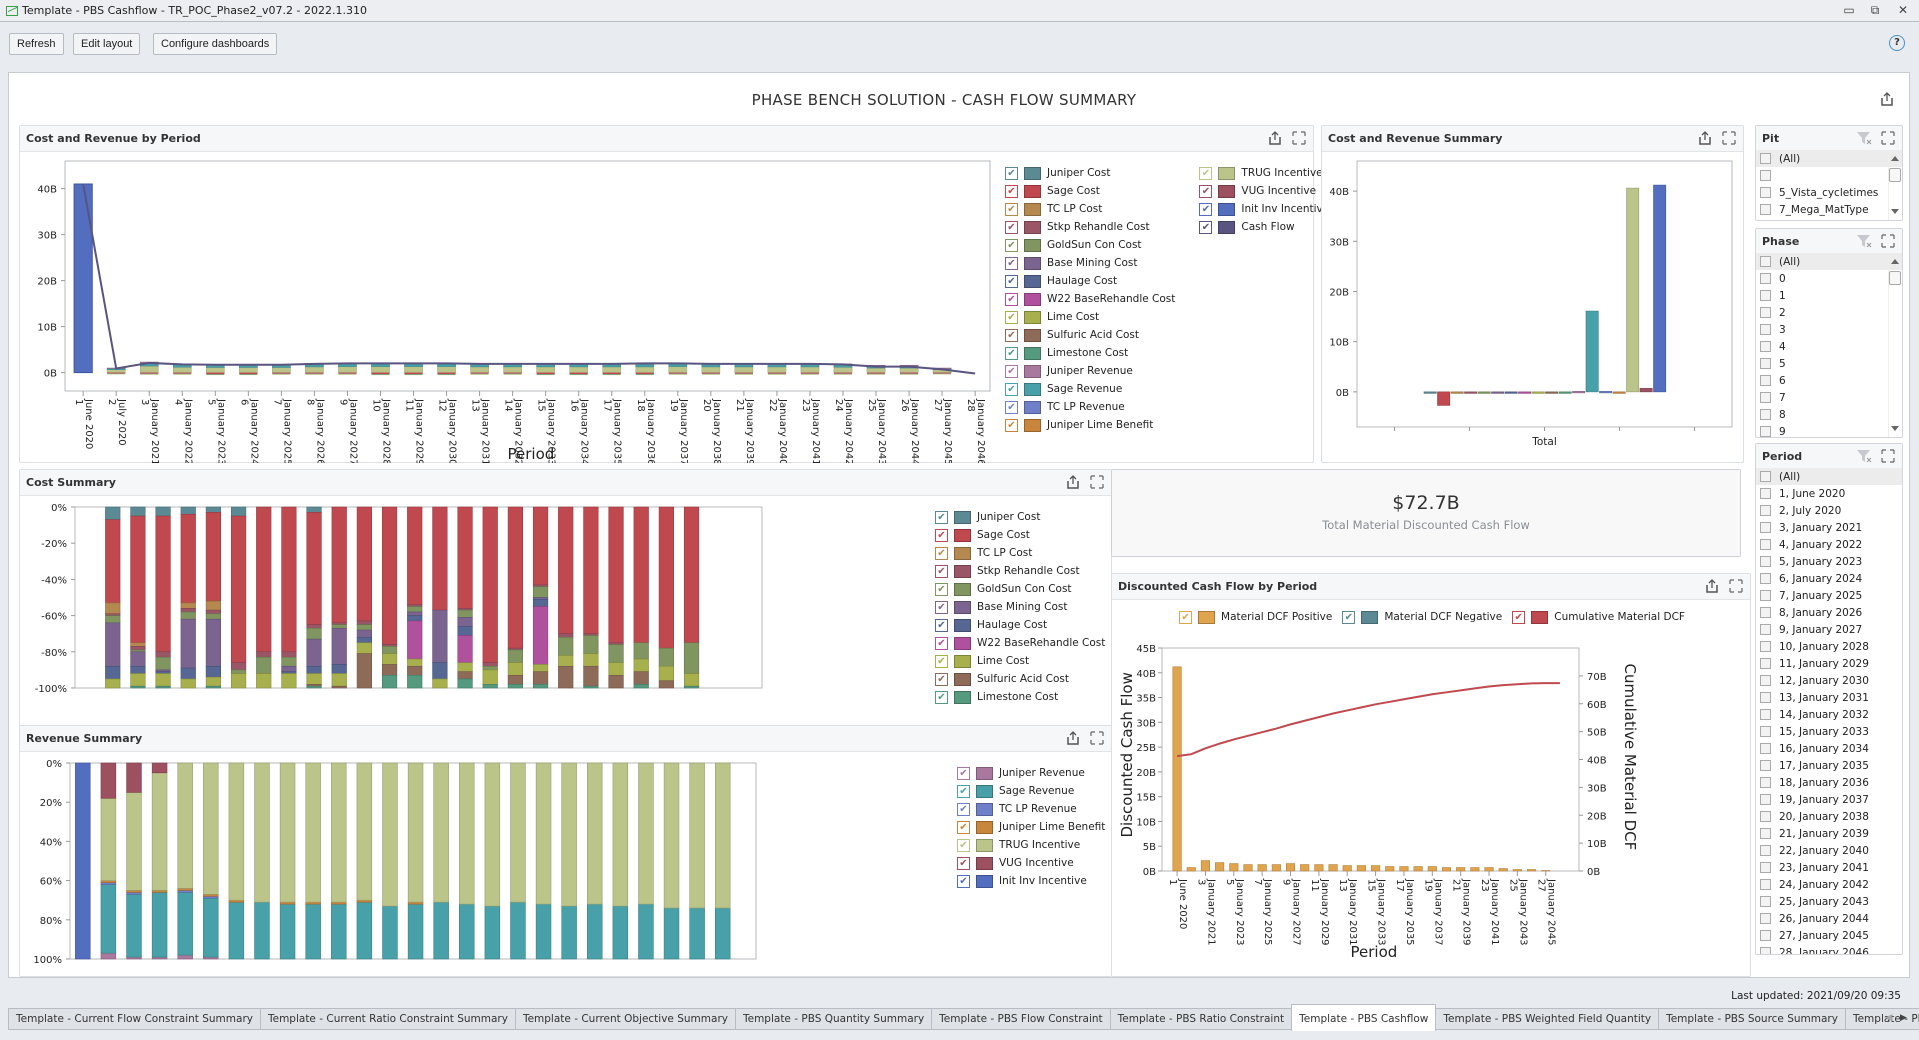 The height and width of the screenshot is (1040, 1919). What do you see at coordinates (1021, 1019) in the screenshot?
I see `tab: Template - PBS Flow Constraint` at bounding box center [1021, 1019].